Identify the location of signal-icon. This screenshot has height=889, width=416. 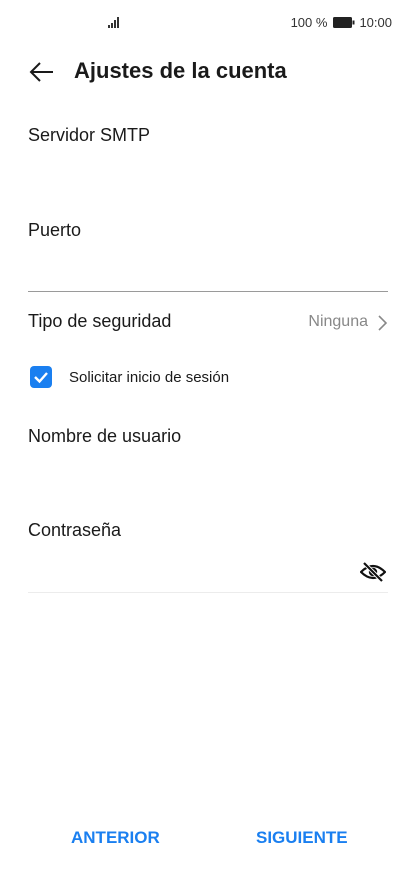
(113, 22).